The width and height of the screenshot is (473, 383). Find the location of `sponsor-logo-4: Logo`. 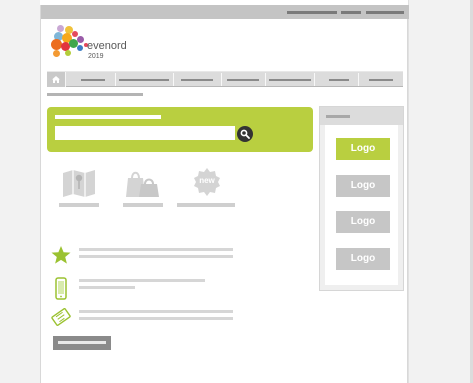

sponsor-logo-4: Logo is located at coordinates (363, 259).